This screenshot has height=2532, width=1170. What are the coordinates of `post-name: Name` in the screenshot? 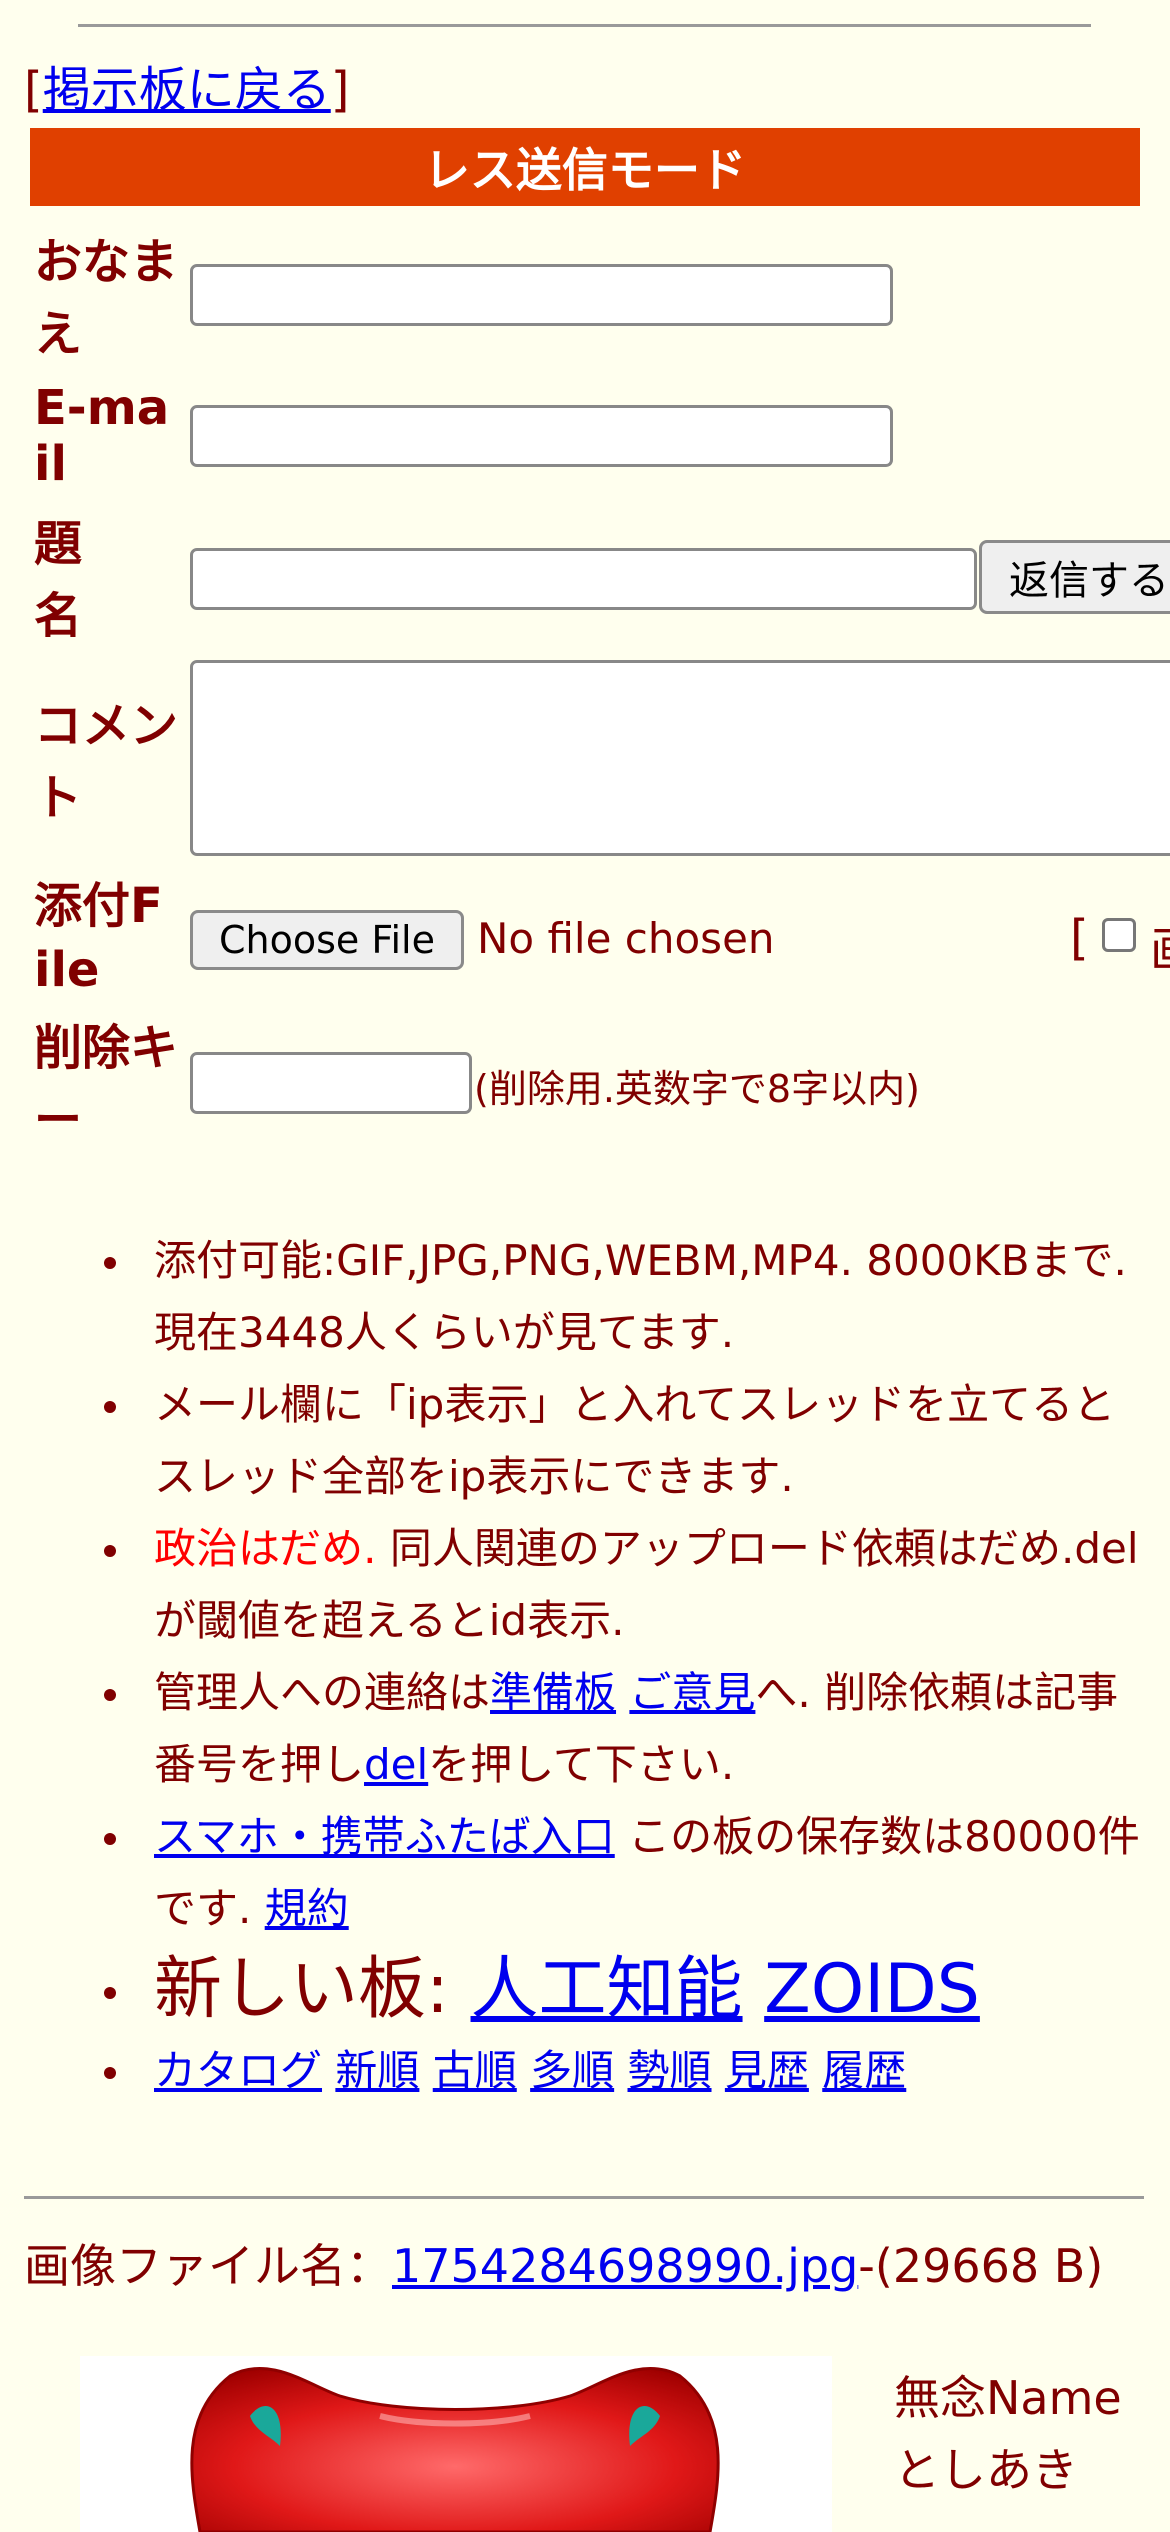 It's located at (1054, 2398).